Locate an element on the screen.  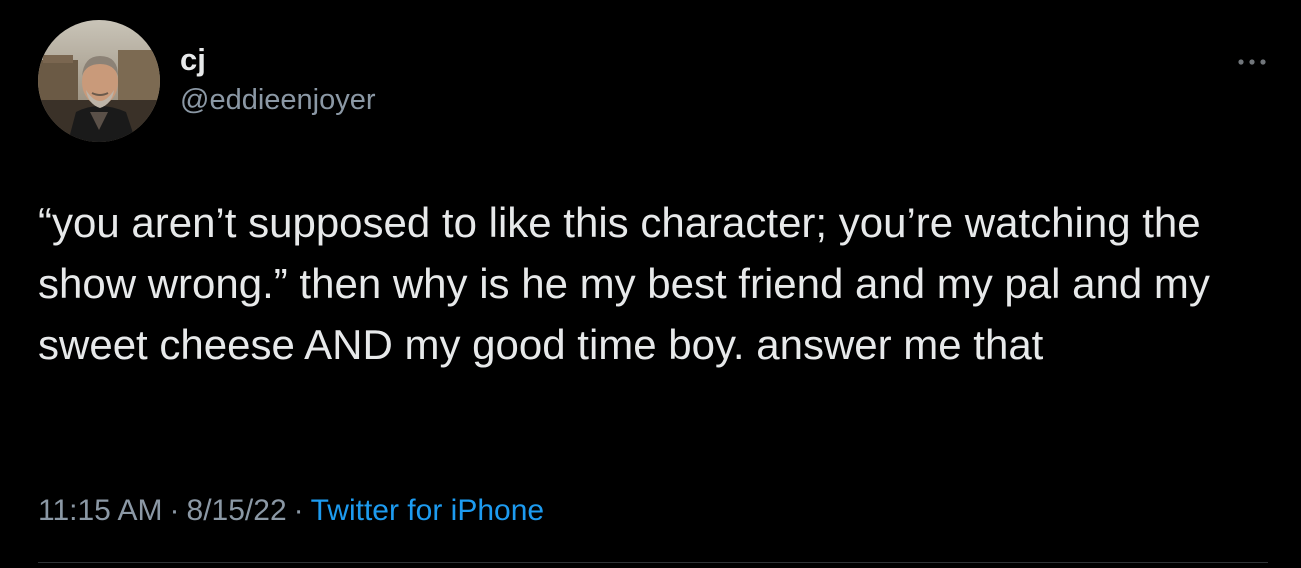
author-info: cj @eddieenjoyer is located at coordinates (278, 79).